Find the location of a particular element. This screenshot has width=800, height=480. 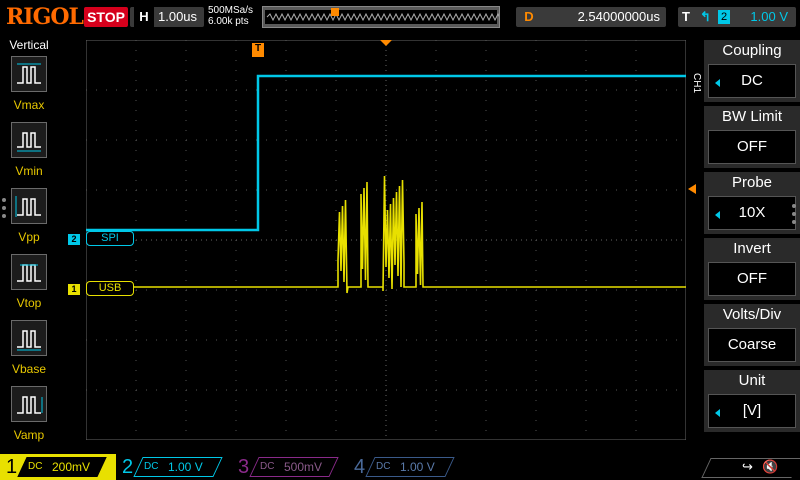

invert-value: OFF is located at coordinates (752, 278).